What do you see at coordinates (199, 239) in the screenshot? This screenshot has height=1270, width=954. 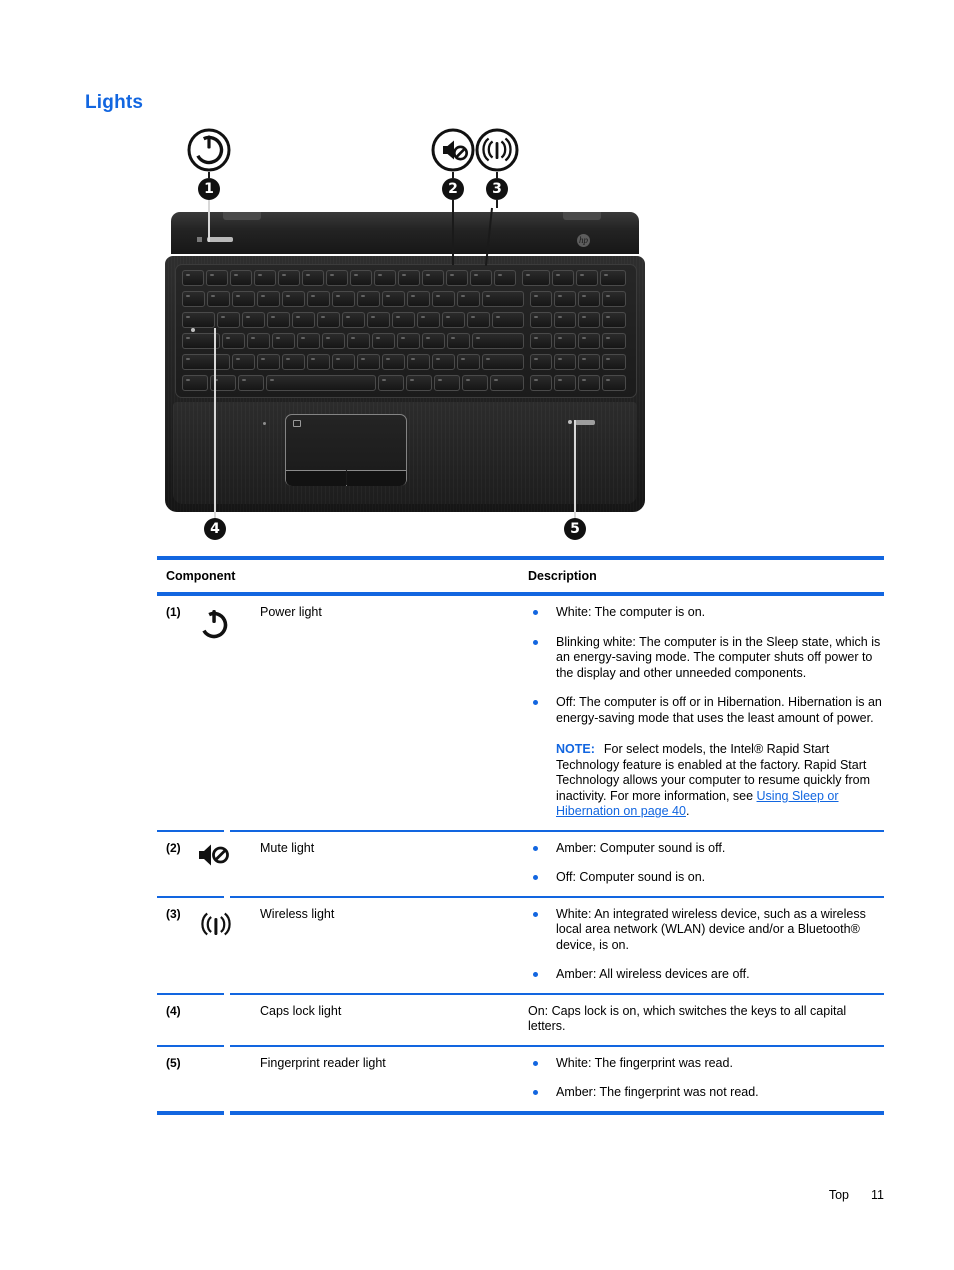 I see `power-light-led` at bounding box center [199, 239].